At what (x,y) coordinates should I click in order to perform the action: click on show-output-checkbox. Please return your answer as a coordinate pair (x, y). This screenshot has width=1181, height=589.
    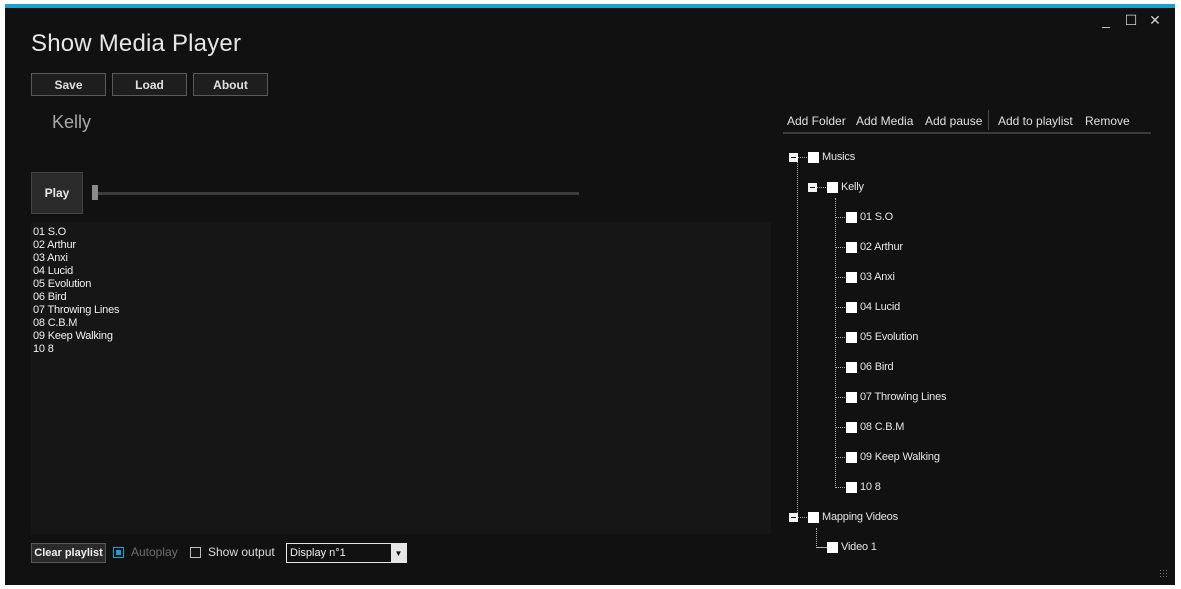
    Looking at the image, I should click on (195, 552).